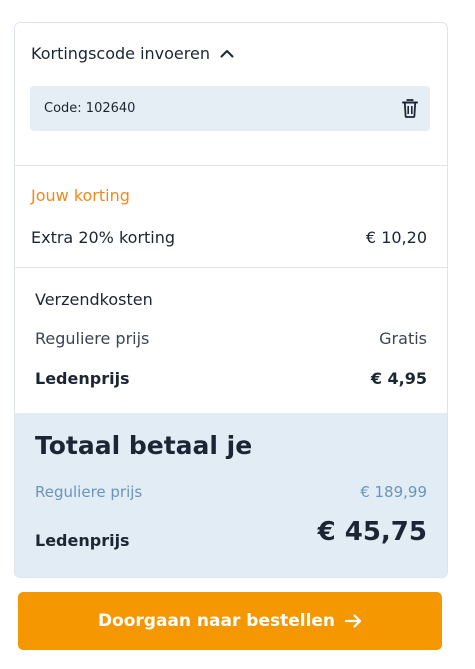  I want to click on shipping-member-label: Ledenprijs, so click(82, 378).